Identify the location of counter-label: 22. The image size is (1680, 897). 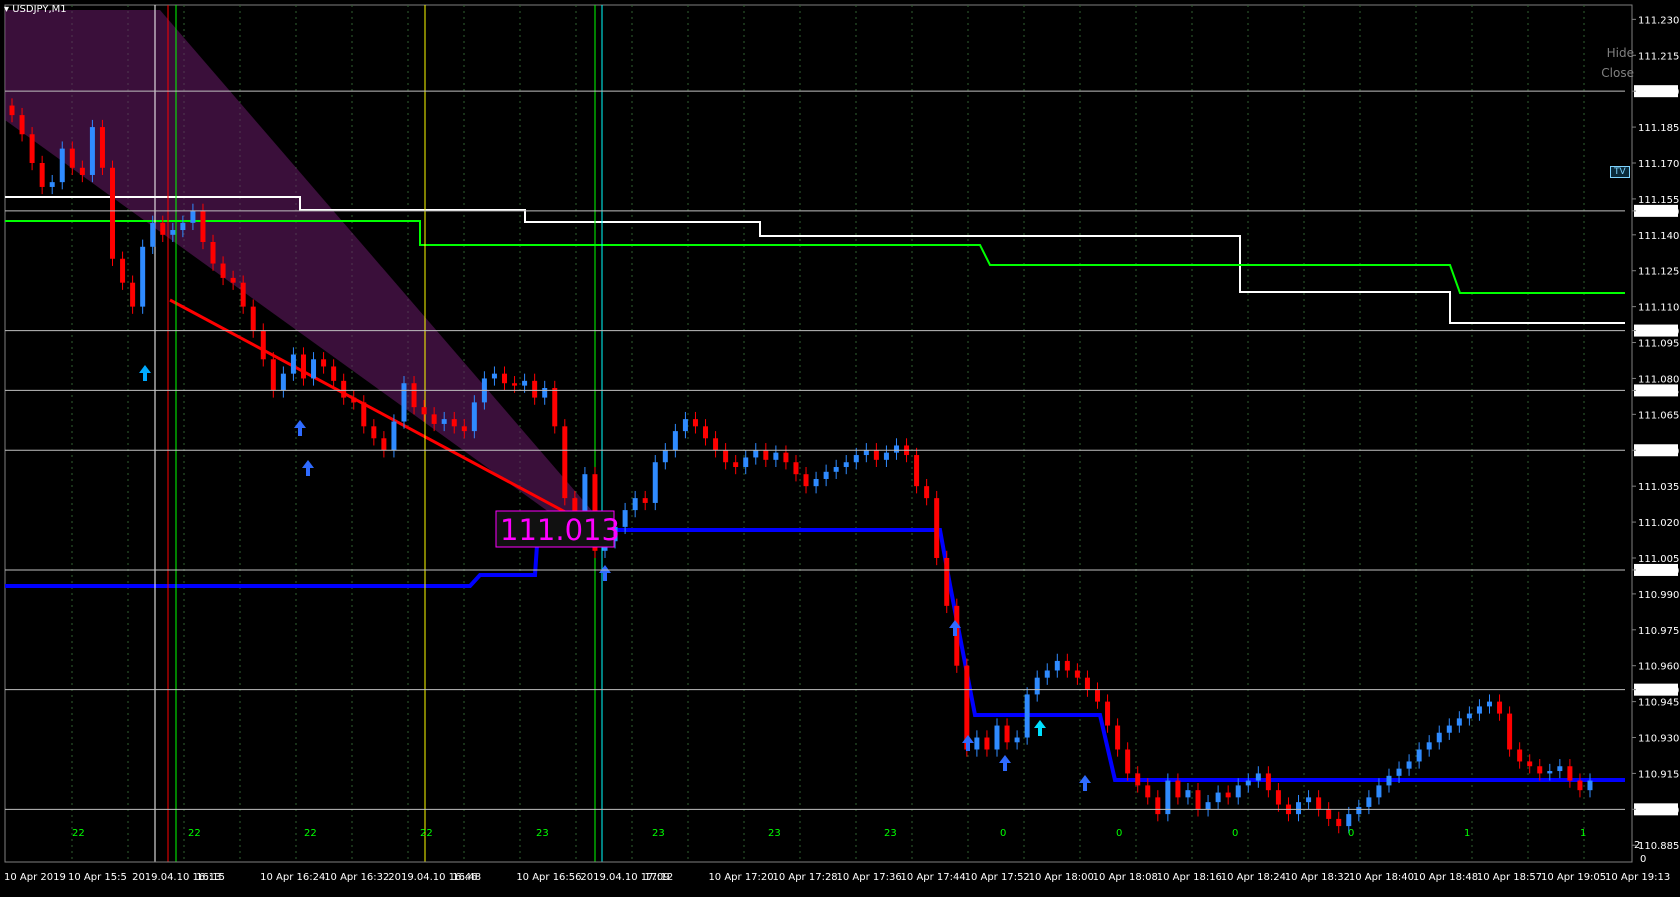
(426, 833).